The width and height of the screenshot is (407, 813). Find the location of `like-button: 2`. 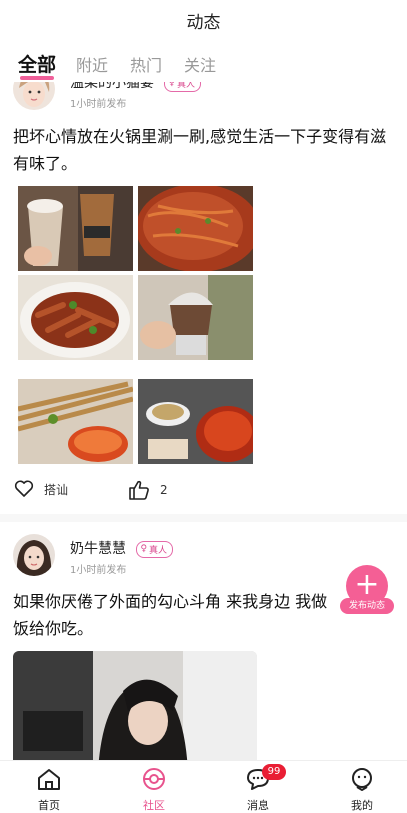

like-button: 2 is located at coordinates (148, 490).